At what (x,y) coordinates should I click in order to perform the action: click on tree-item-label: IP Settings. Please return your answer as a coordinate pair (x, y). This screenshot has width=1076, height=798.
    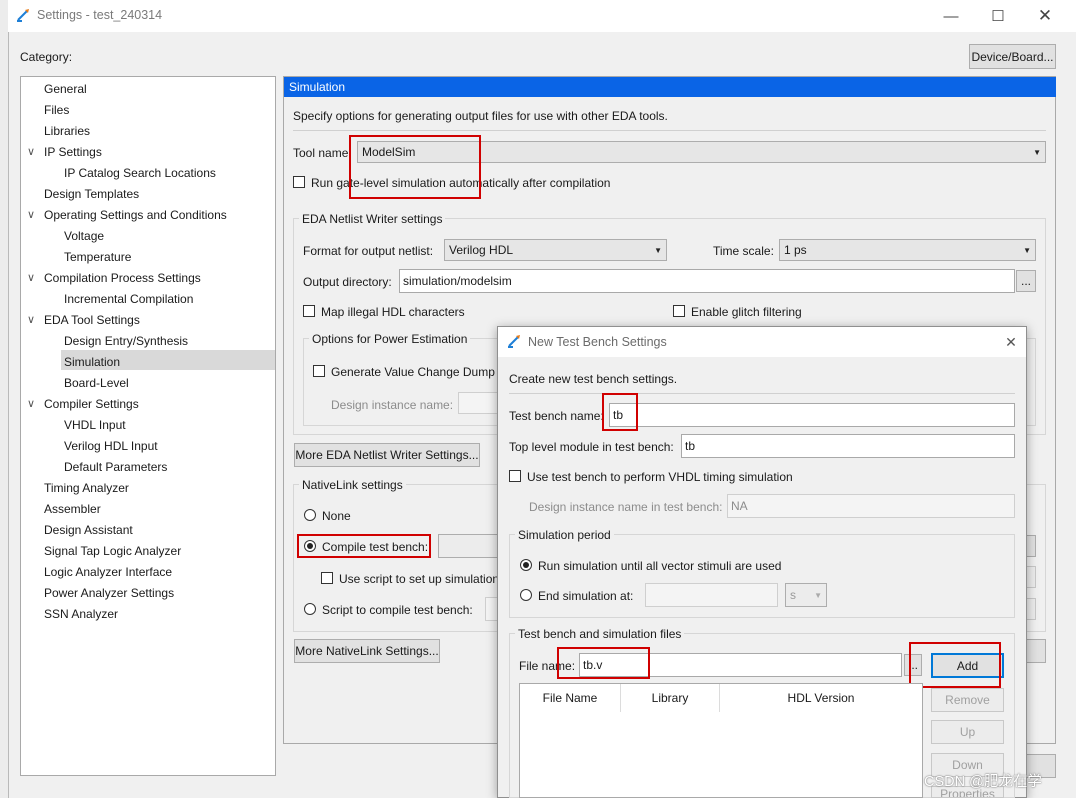
    Looking at the image, I should click on (73, 152).